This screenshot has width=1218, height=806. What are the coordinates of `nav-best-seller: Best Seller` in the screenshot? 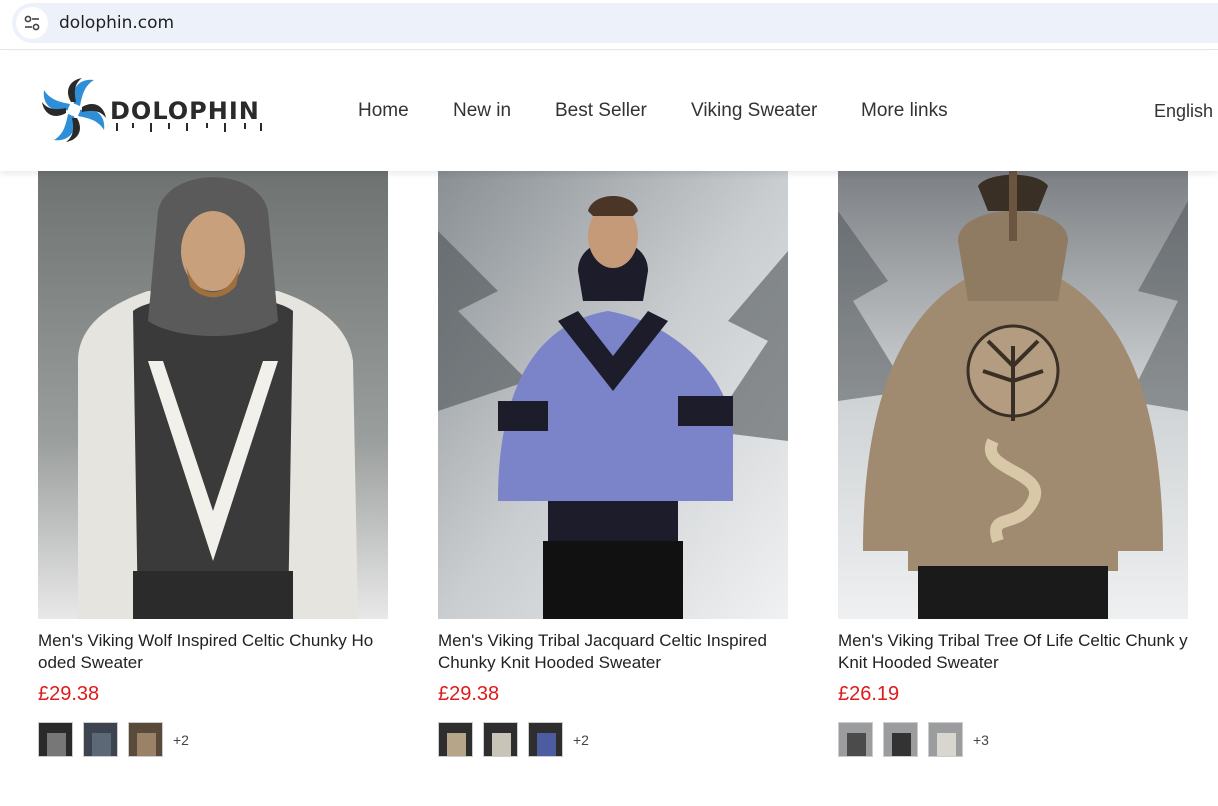 It's located at (601, 111).